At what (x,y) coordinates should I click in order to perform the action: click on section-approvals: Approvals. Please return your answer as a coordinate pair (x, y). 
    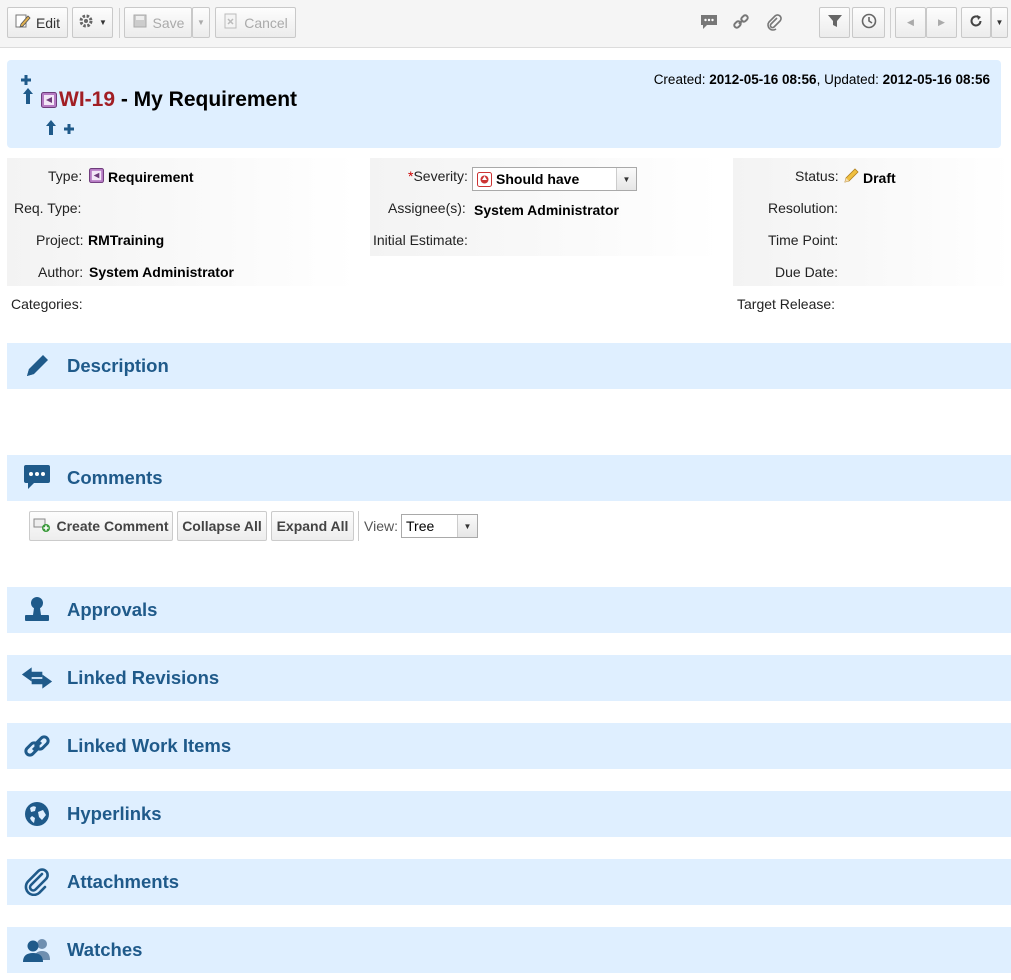
    Looking at the image, I should click on (509, 610).